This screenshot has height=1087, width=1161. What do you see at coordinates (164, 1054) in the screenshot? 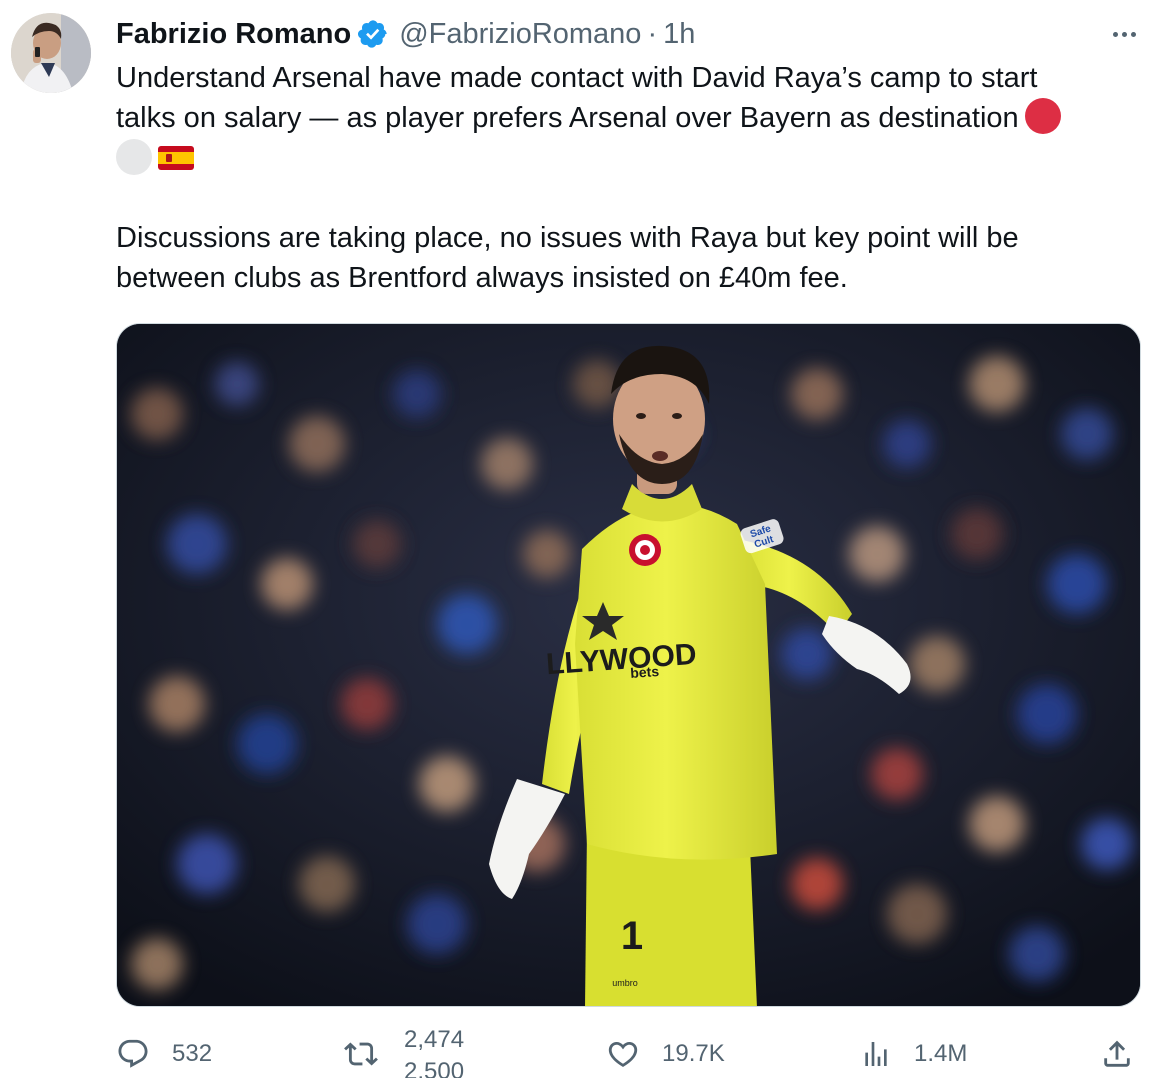
I see `reply-button: 532` at bounding box center [164, 1054].